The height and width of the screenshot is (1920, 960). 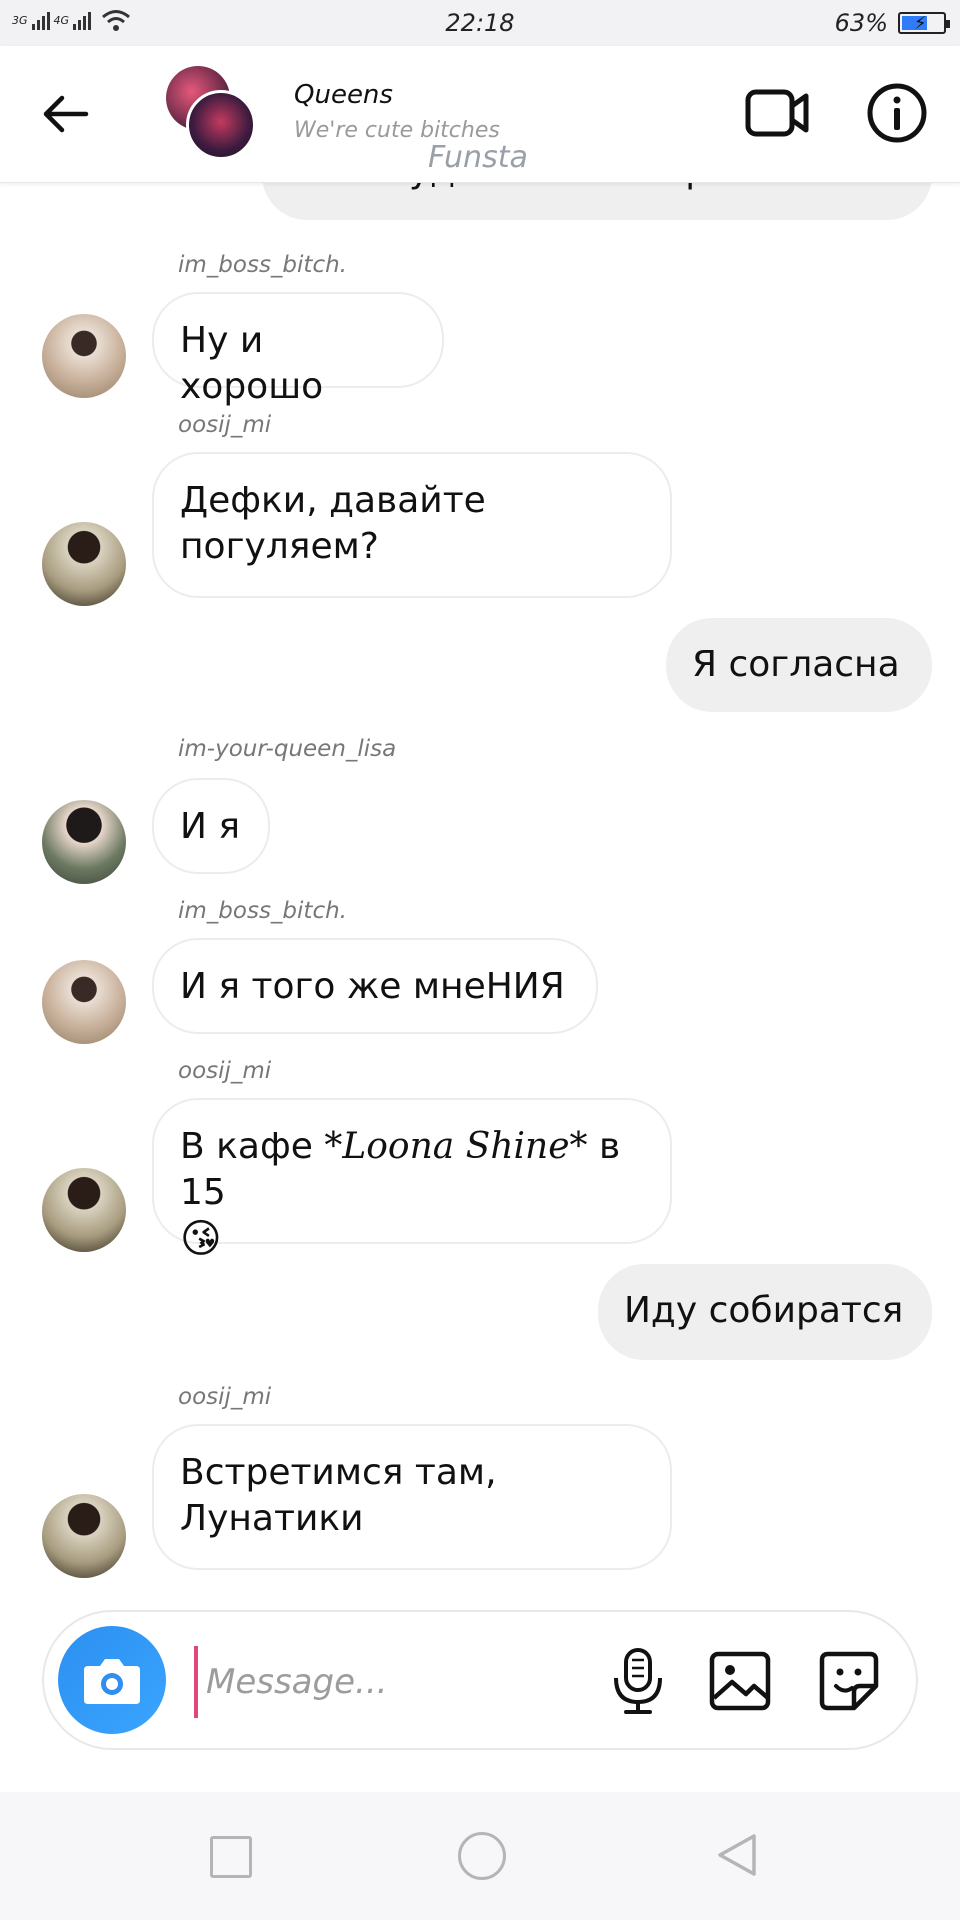 What do you see at coordinates (287, 749) in the screenshot?
I see `message-sender: im-your-queen_lisa` at bounding box center [287, 749].